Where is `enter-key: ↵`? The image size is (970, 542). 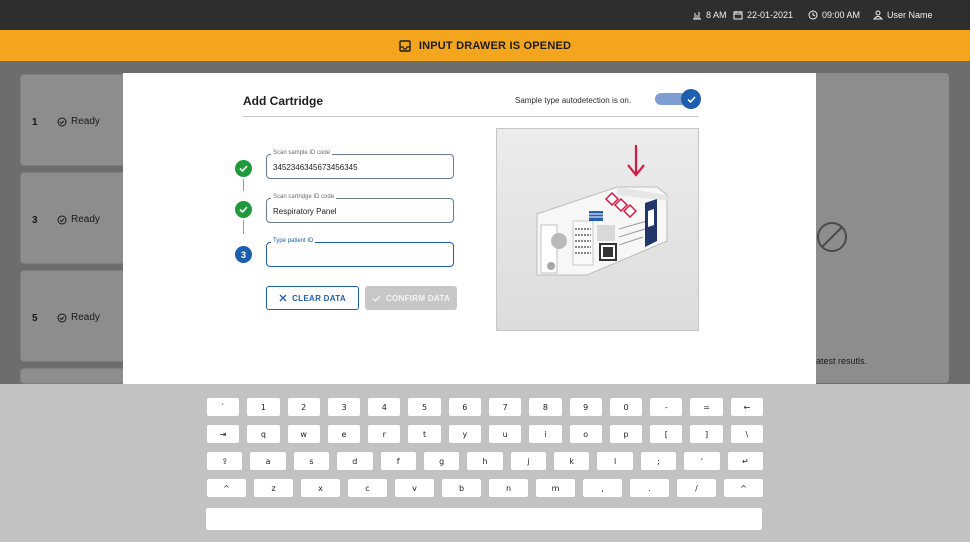
enter-key: ↵ is located at coordinates (745, 461).